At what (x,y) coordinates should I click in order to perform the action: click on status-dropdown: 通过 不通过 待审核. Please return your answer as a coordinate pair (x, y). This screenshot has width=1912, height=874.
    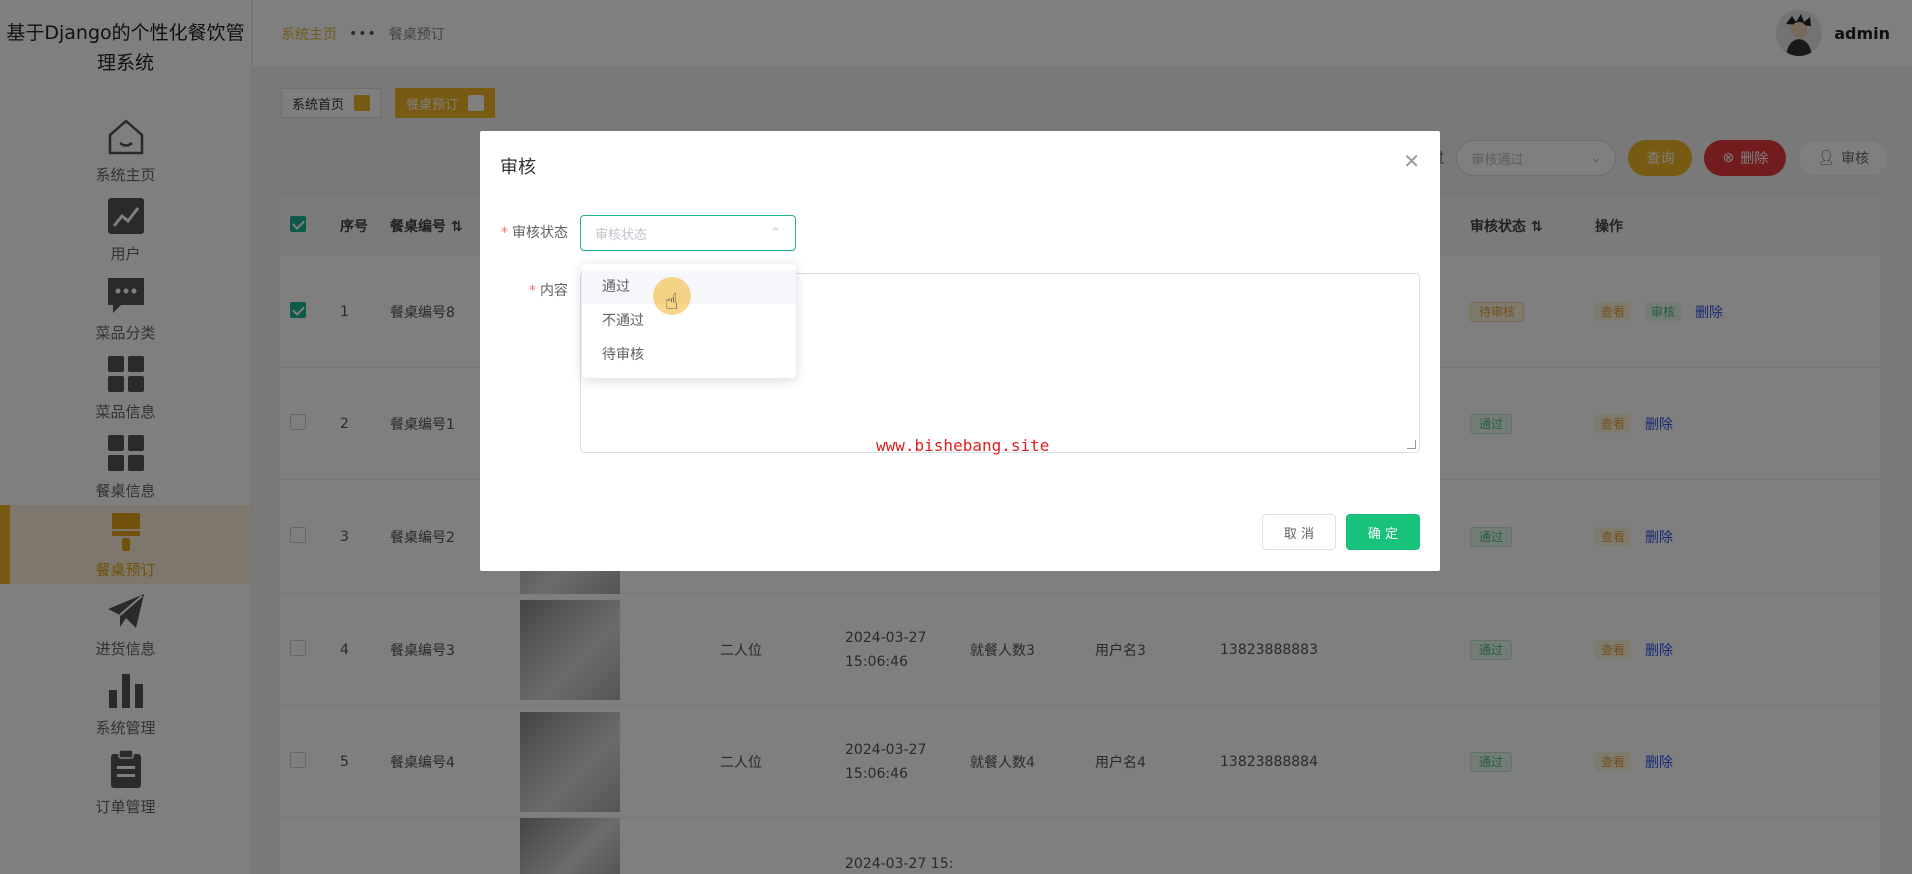
    Looking at the image, I should click on (689, 321).